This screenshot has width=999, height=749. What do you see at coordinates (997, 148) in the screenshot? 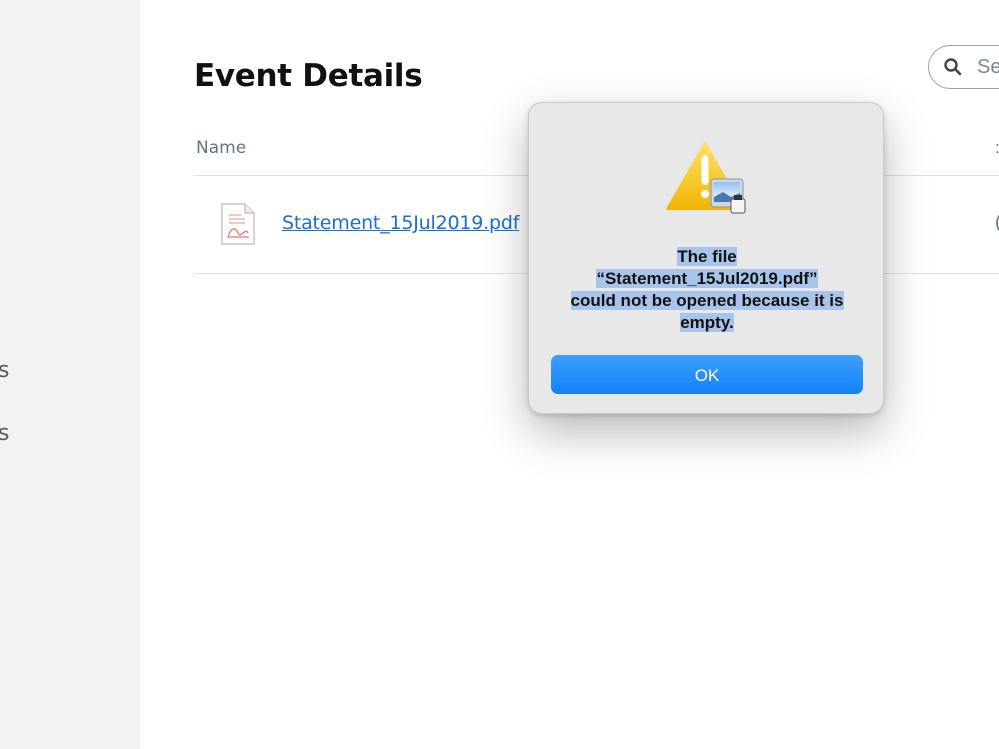
I see `column-header-size: :` at bounding box center [997, 148].